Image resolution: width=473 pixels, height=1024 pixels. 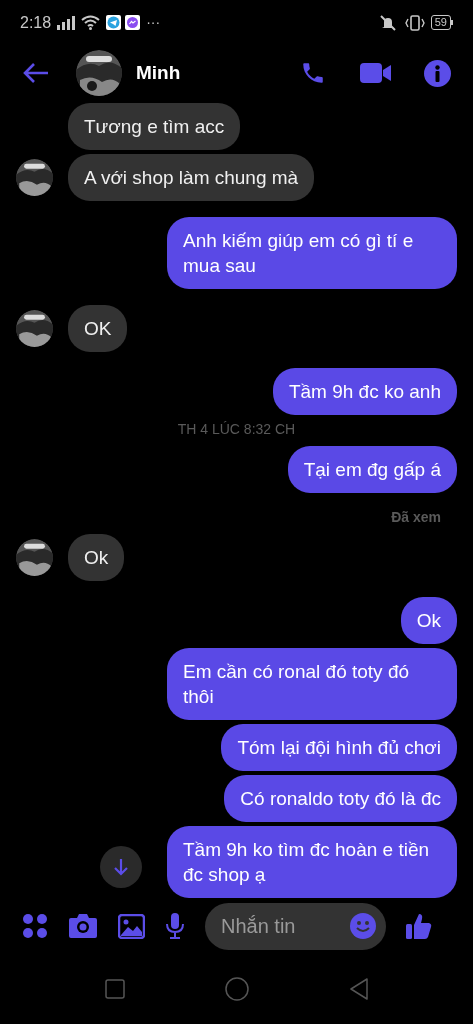 I want to click on message-field: Nhắn tin, so click(x=295, y=926).